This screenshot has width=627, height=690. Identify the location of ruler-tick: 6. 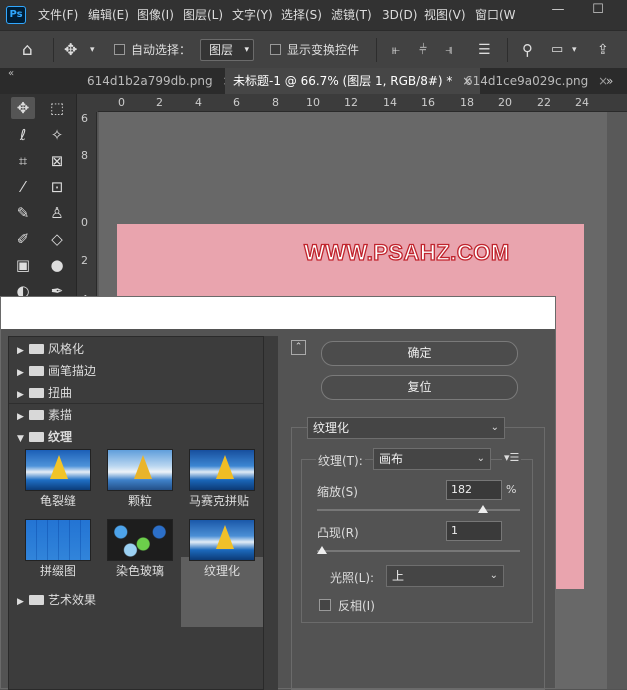
(84, 118).